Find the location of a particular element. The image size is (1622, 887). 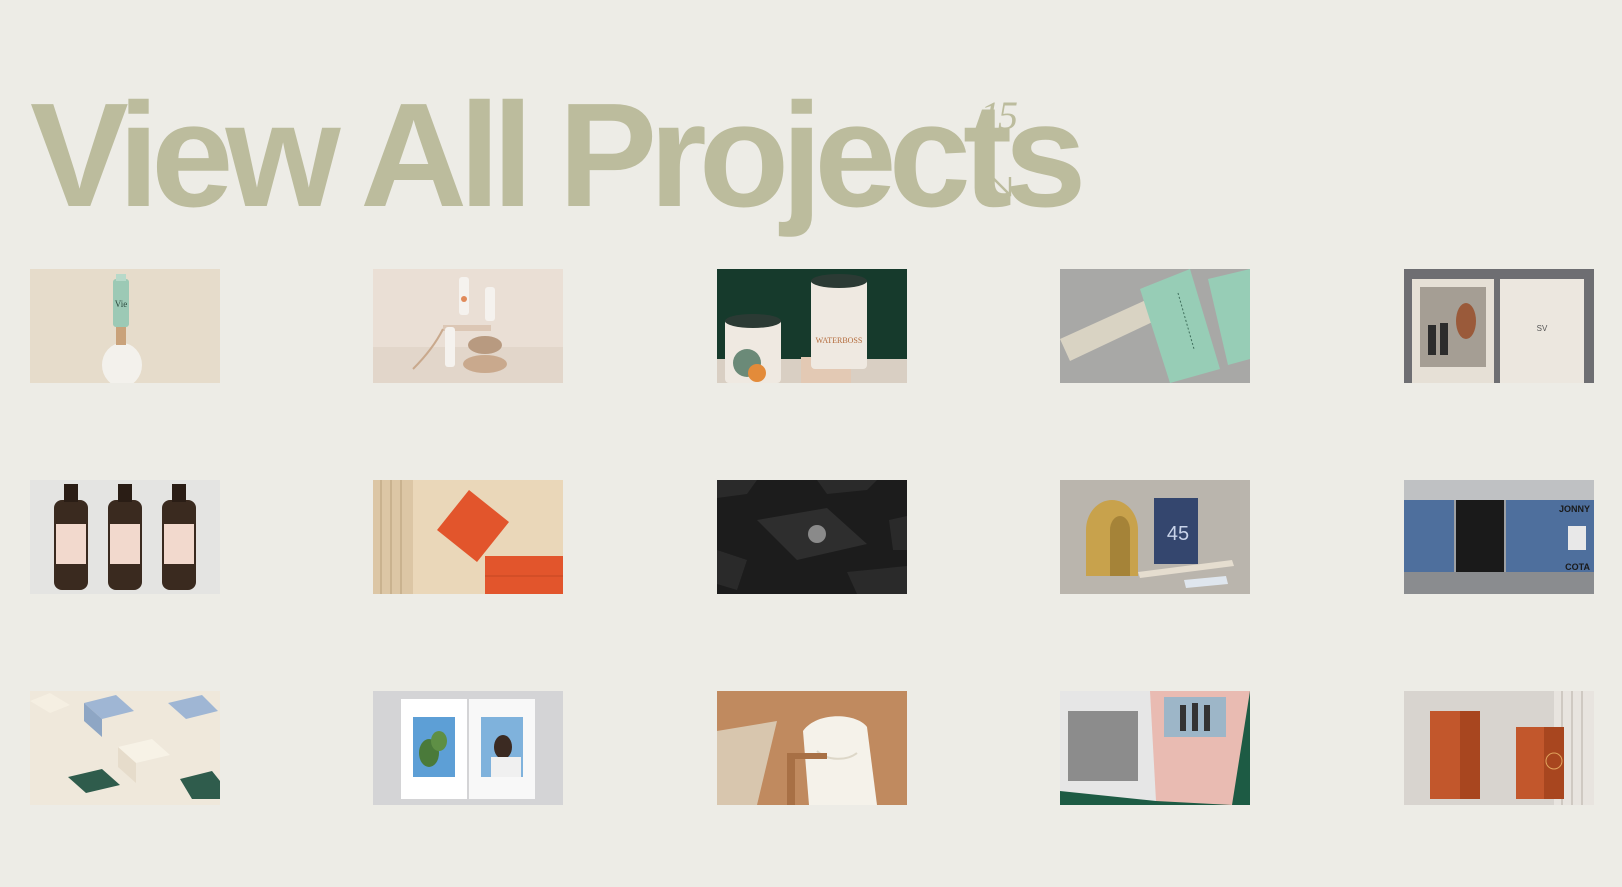

project-pink-book-photo is located at coordinates (1155, 748).